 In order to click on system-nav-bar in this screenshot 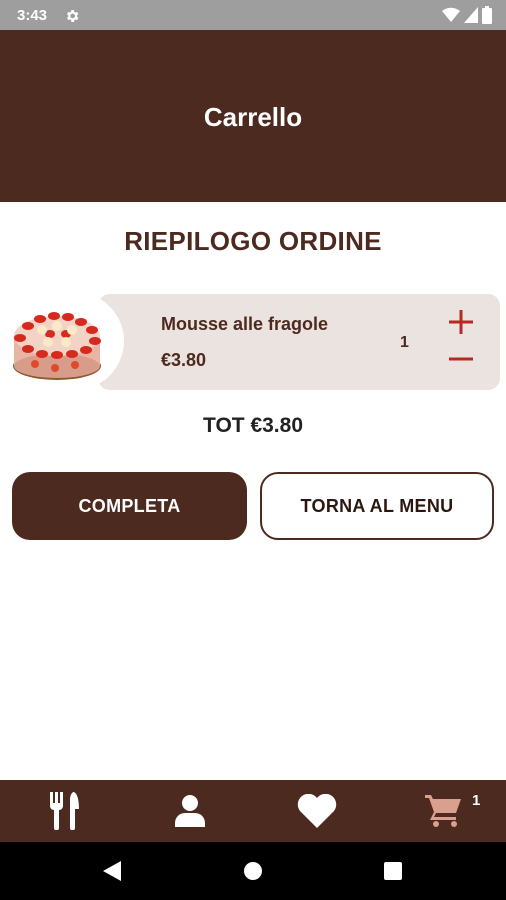, I will do `click(253, 871)`.